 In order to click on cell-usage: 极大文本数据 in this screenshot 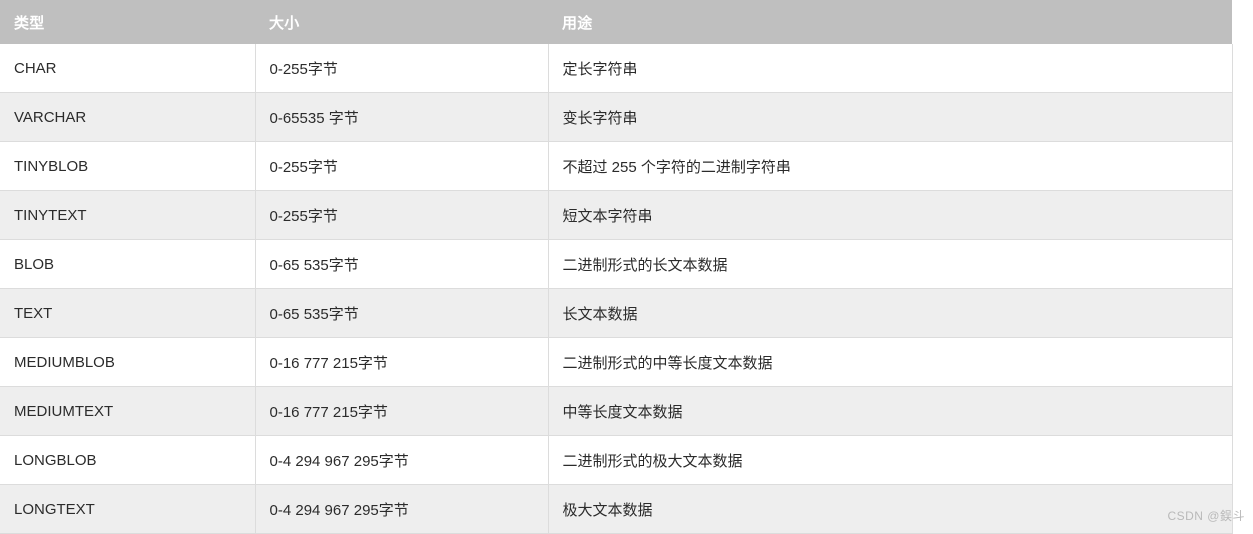, I will do `click(890, 509)`.